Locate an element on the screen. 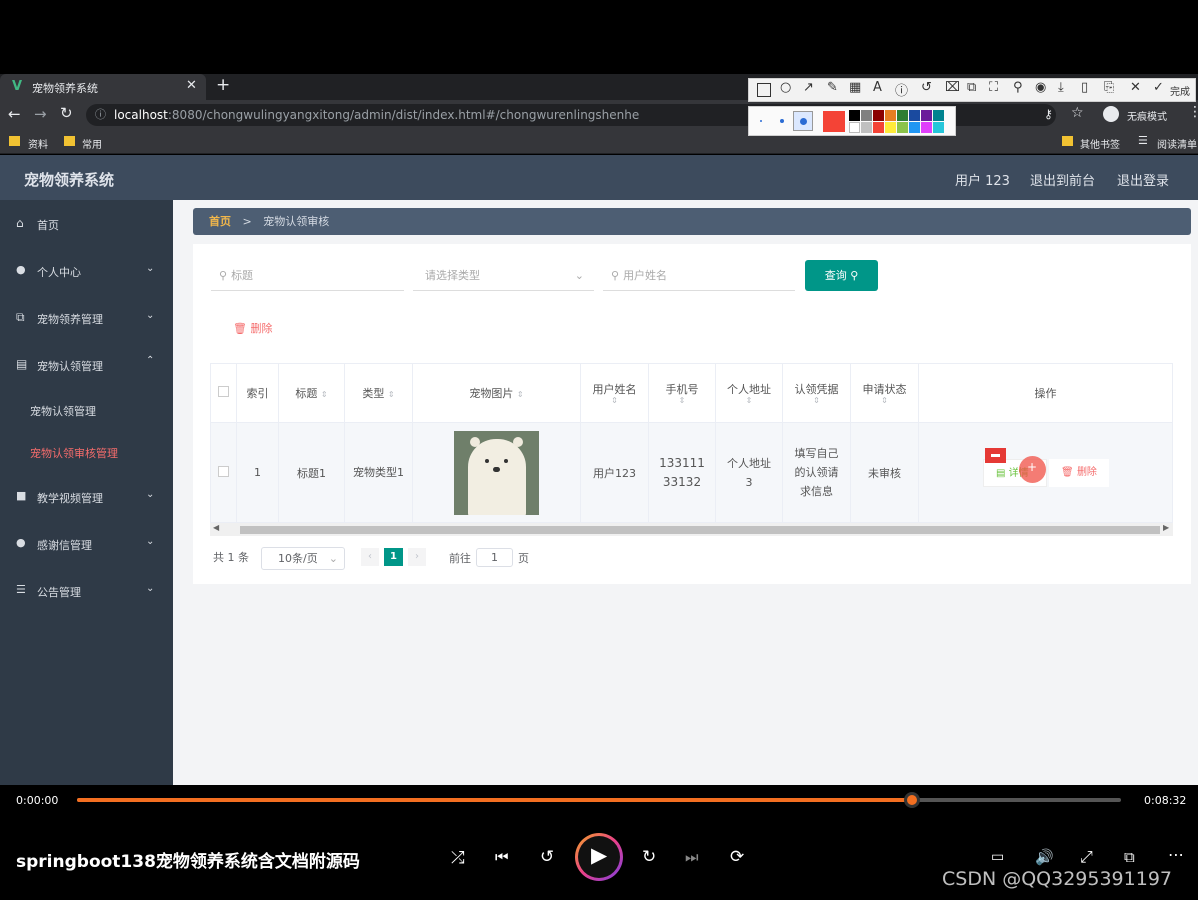 The height and width of the screenshot is (900, 1198). breadcrumb-home: 首页 is located at coordinates (220, 221).